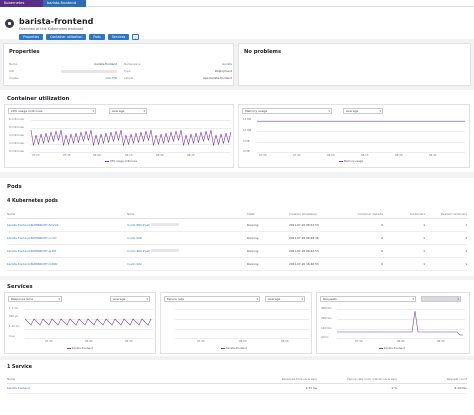  Describe the element at coordinates (246, 151) in the screenshot. I see `memory-ytick: 0 MB` at that location.